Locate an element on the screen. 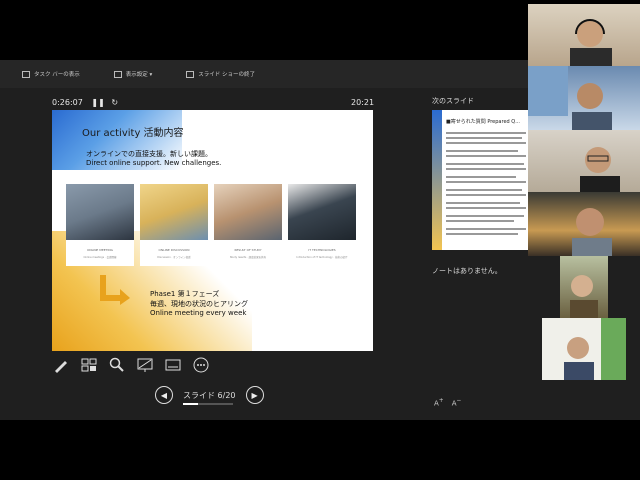 This screenshot has width=640, height=480. progress-fill is located at coordinates (190, 403).